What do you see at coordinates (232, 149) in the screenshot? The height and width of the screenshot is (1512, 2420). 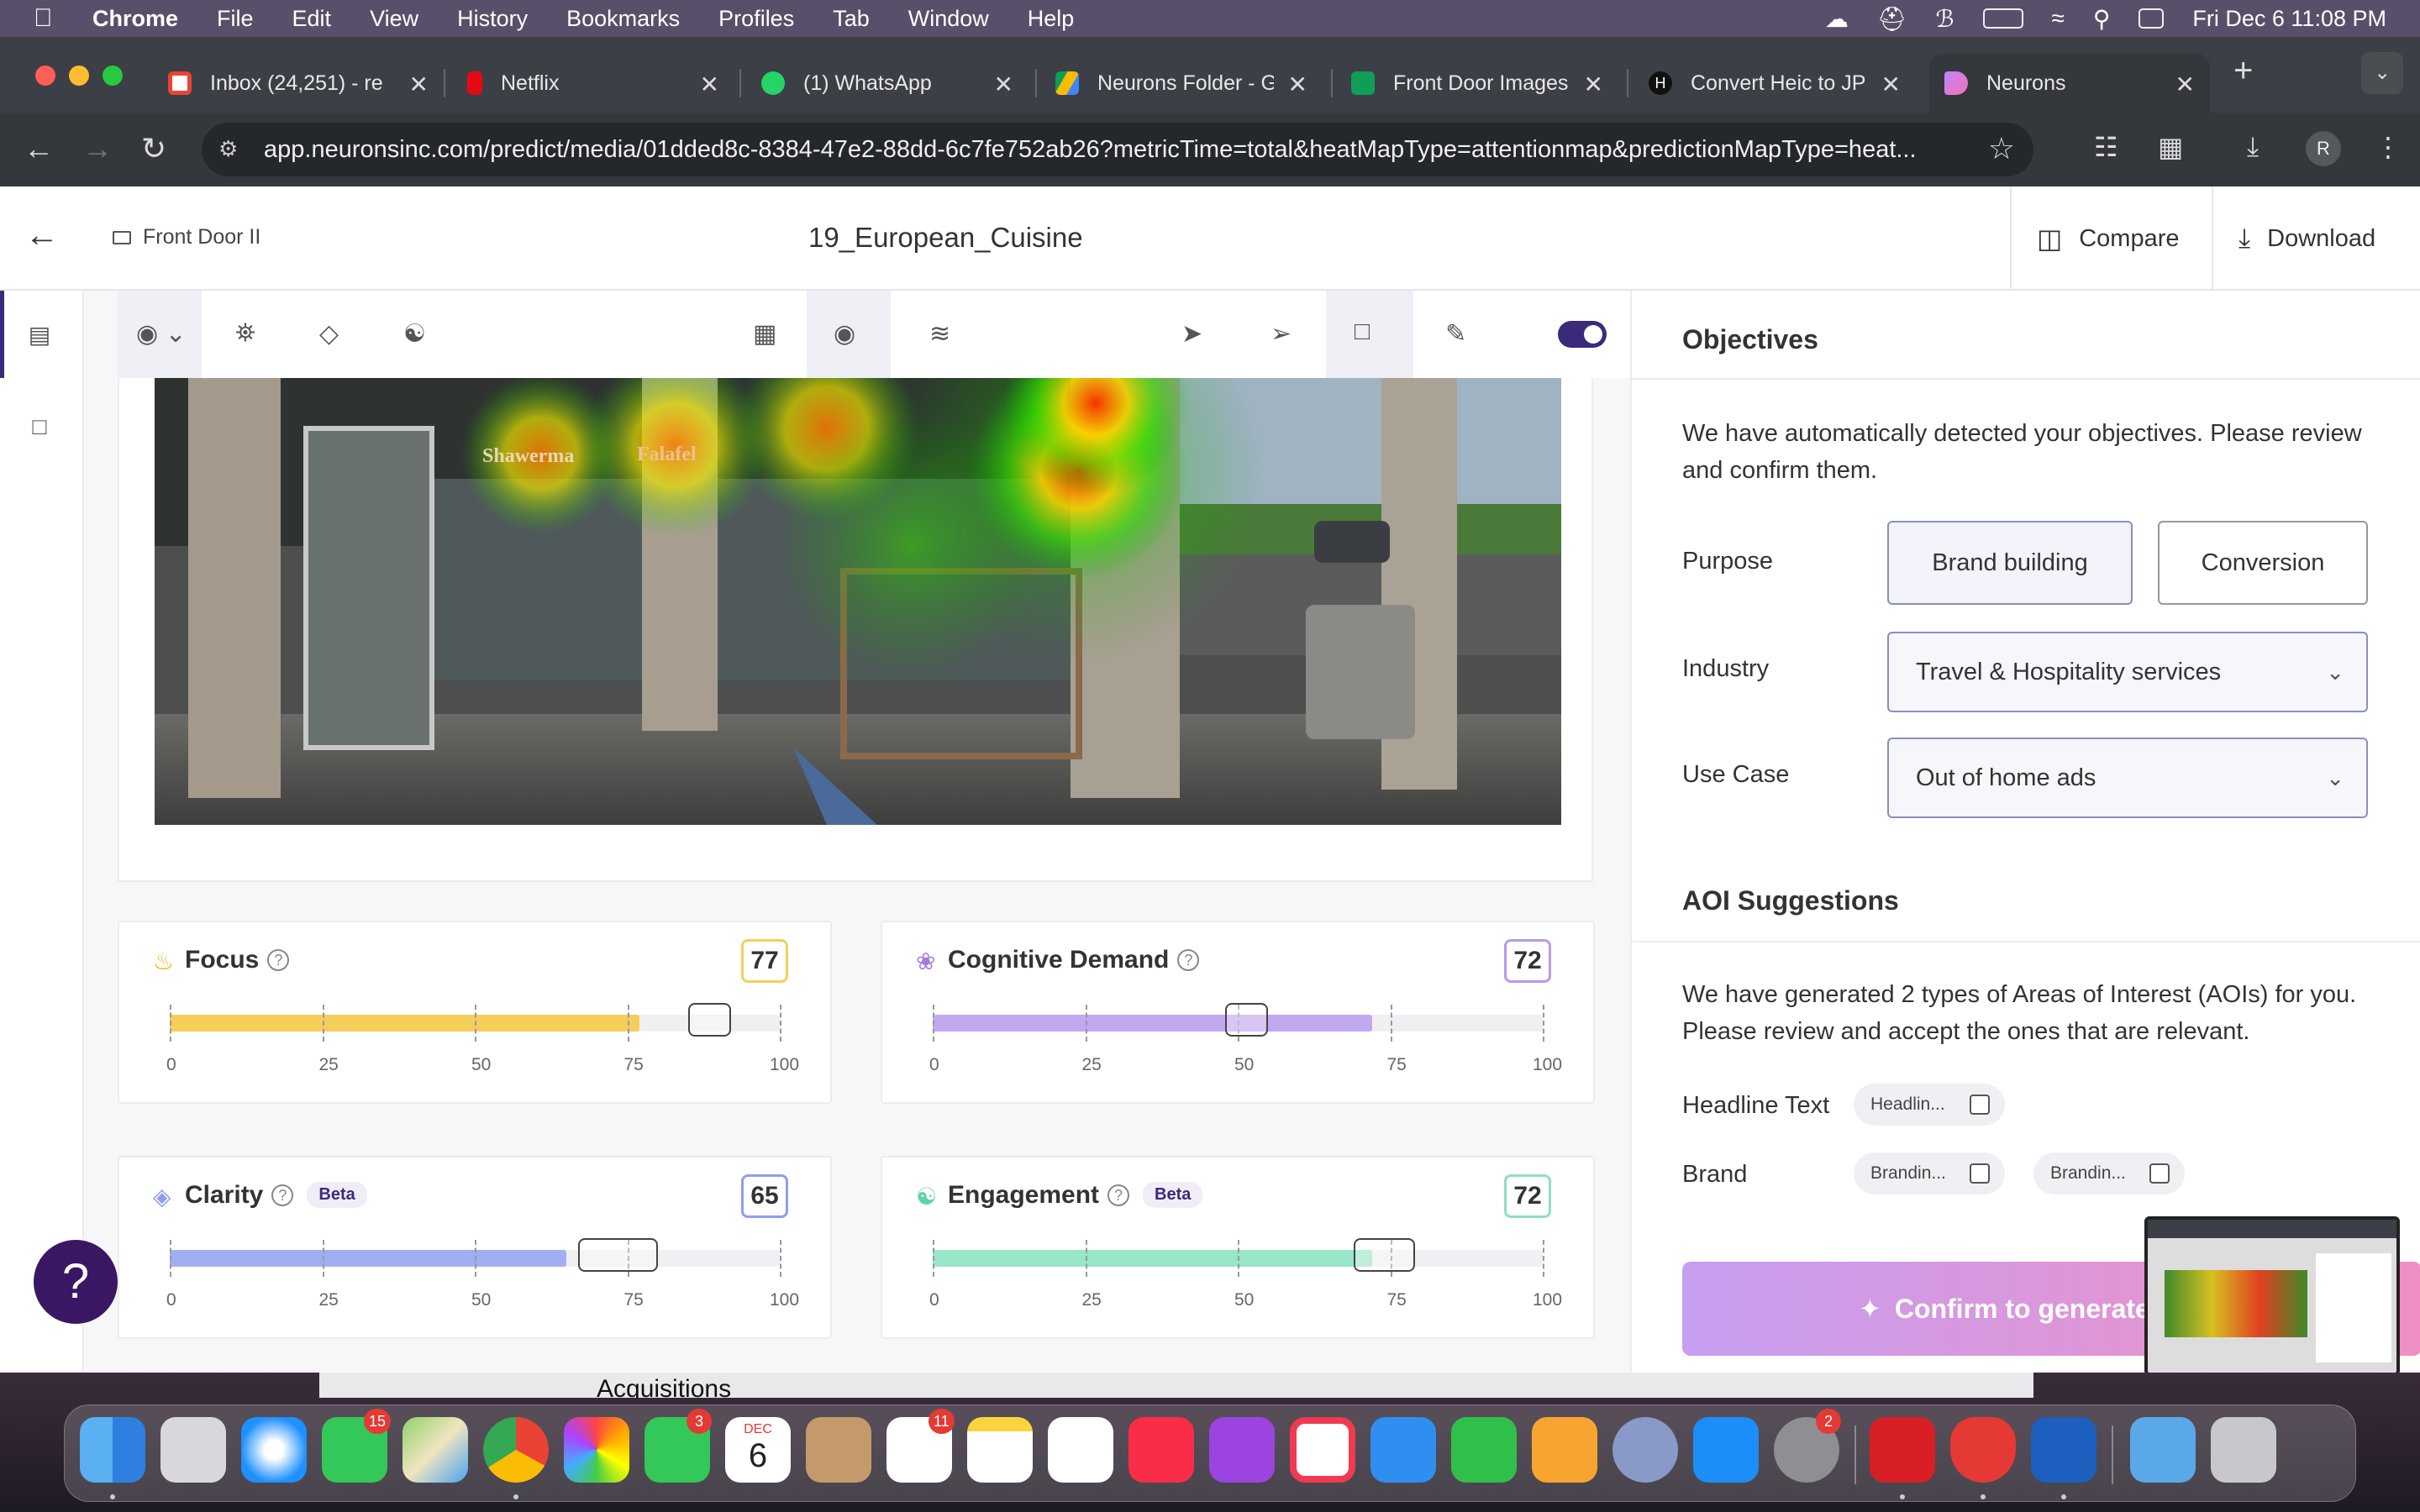 I see `site-settings-icon: ⚙` at bounding box center [232, 149].